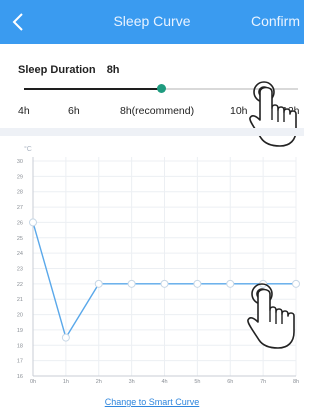 The height and width of the screenshot is (419, 320). I want to click on y-tick-label: 24, so click(20, 254).